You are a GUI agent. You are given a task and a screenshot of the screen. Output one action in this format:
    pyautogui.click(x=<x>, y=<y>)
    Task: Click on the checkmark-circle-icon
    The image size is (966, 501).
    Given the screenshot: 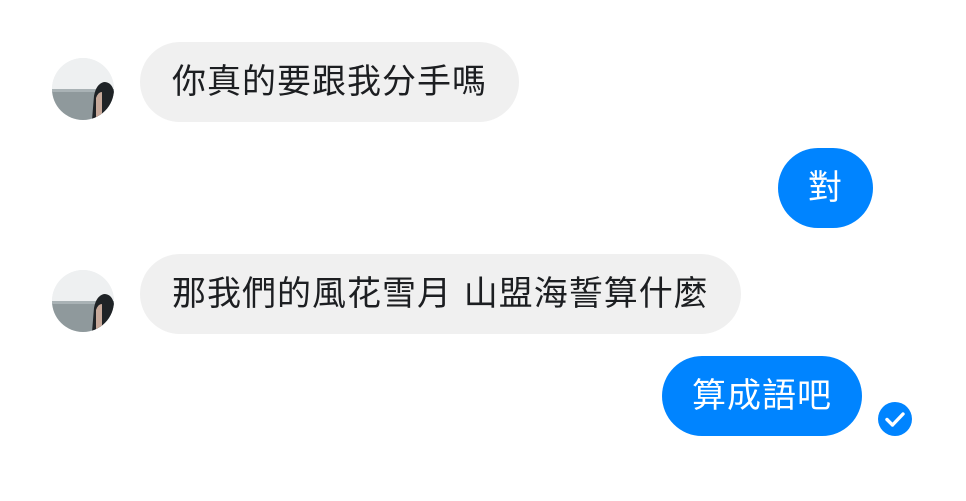 What is the action you would take?
    pyautogui.click(x=895, y=419)
    